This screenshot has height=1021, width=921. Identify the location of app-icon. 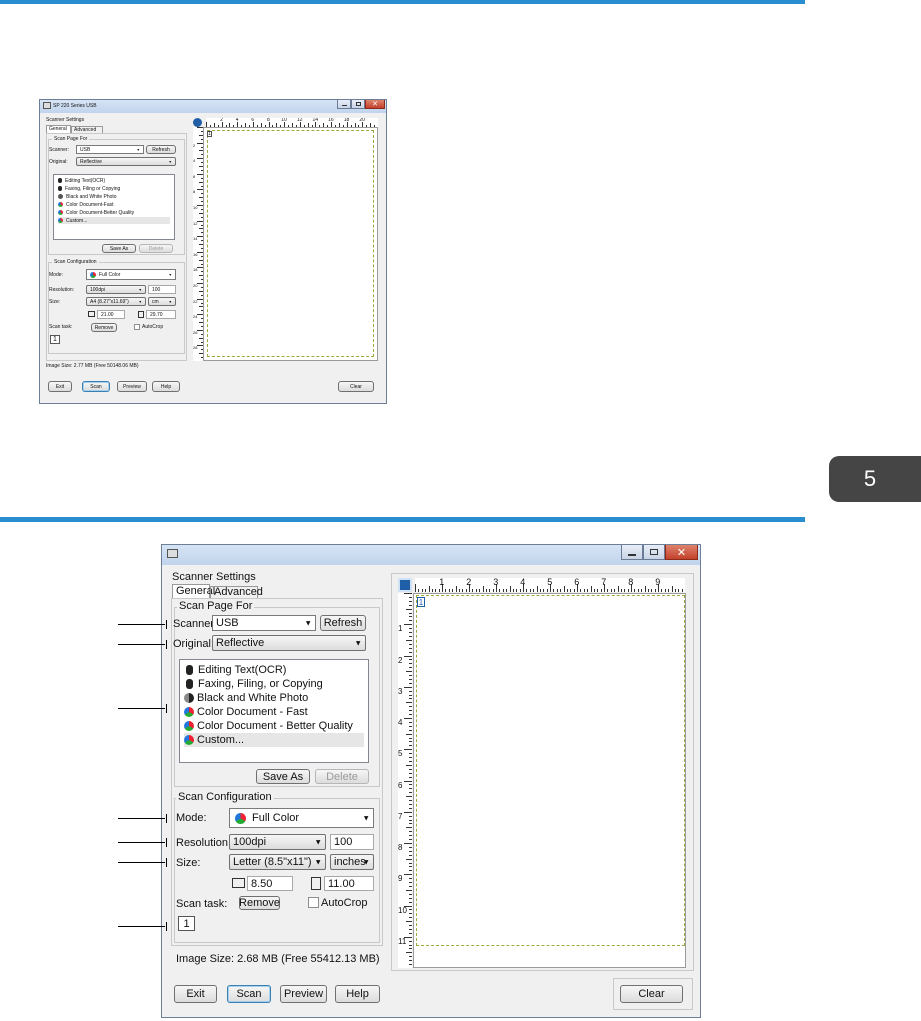
(172, 553).